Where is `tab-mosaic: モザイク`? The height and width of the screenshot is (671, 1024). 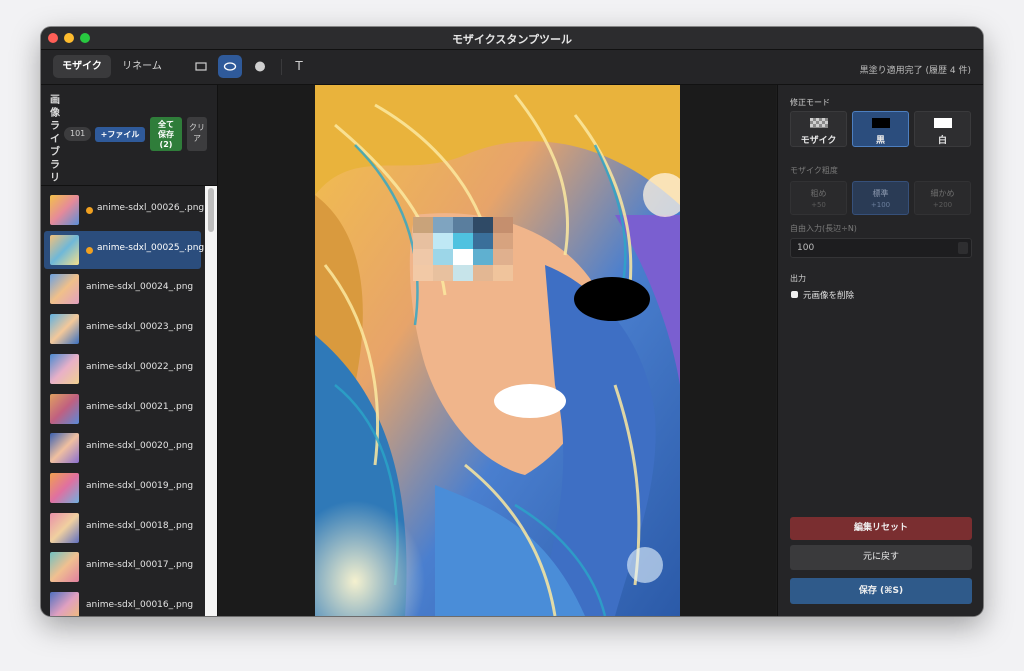
tab-mosaic: モザイク is located at coordinates (82, 66).